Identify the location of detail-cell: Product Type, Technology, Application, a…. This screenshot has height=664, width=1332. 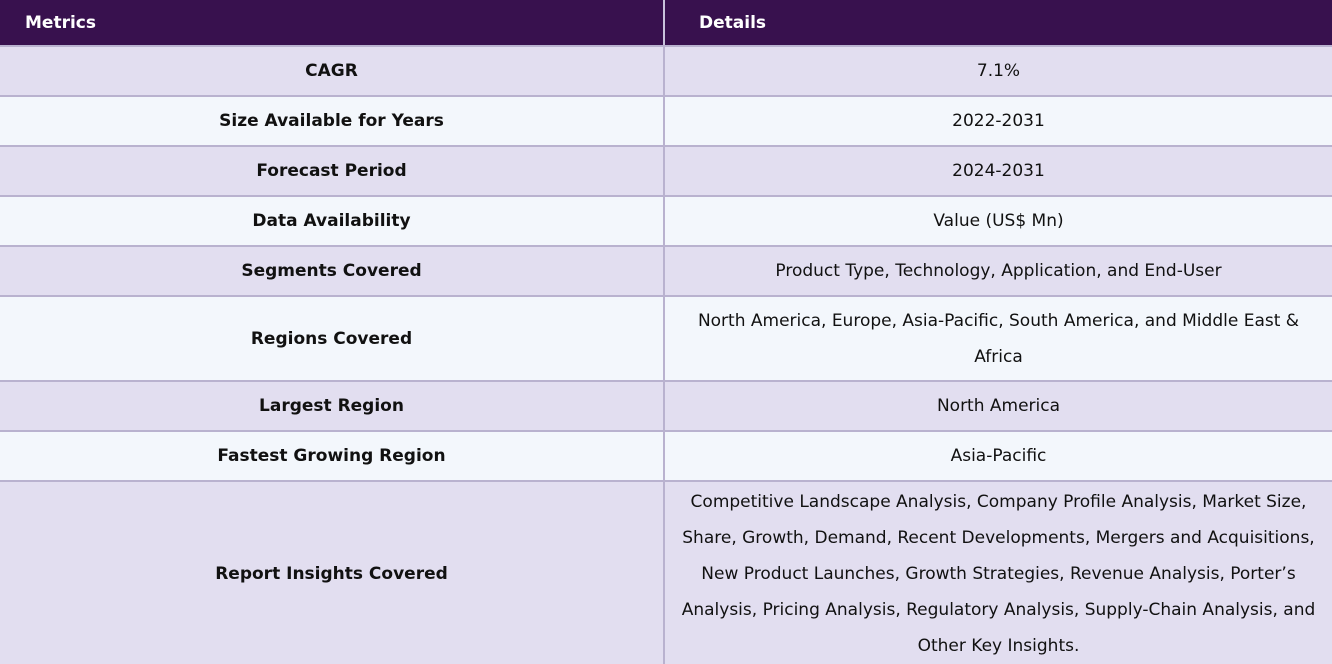
(998, 271).